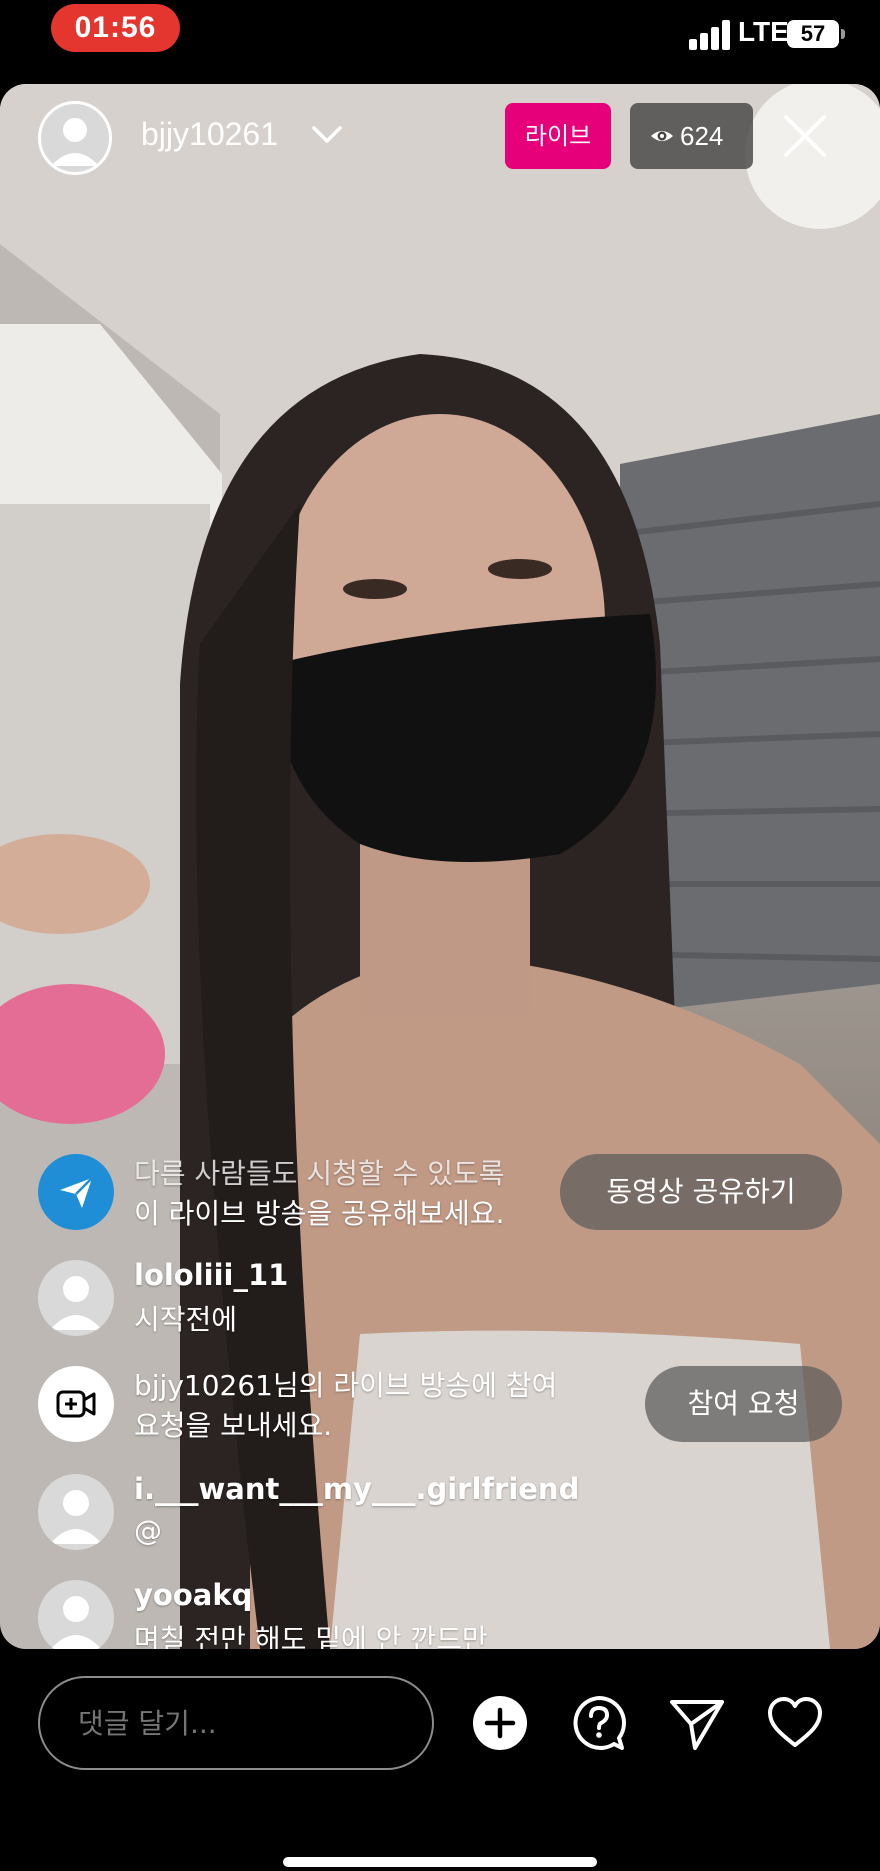 The image size is (880, 1871). What do you see at coordinates (813, 34) in the screenshot?
I see `battery-icon: 57` at bounding box center [813, 34].